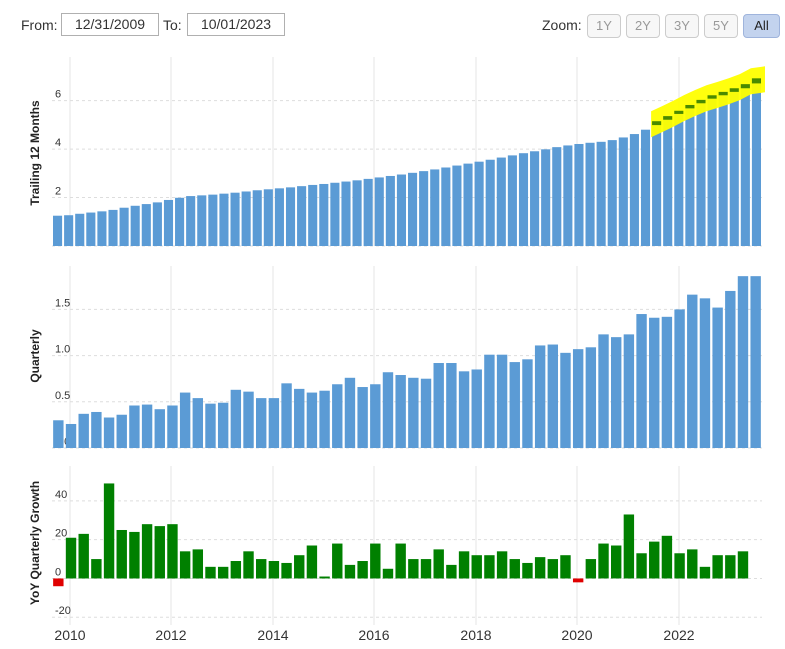  What do you see at coordinates (678, 635) in the screenshot?
I see `x-tick-label: 2022` at bounding box center [678, 635].